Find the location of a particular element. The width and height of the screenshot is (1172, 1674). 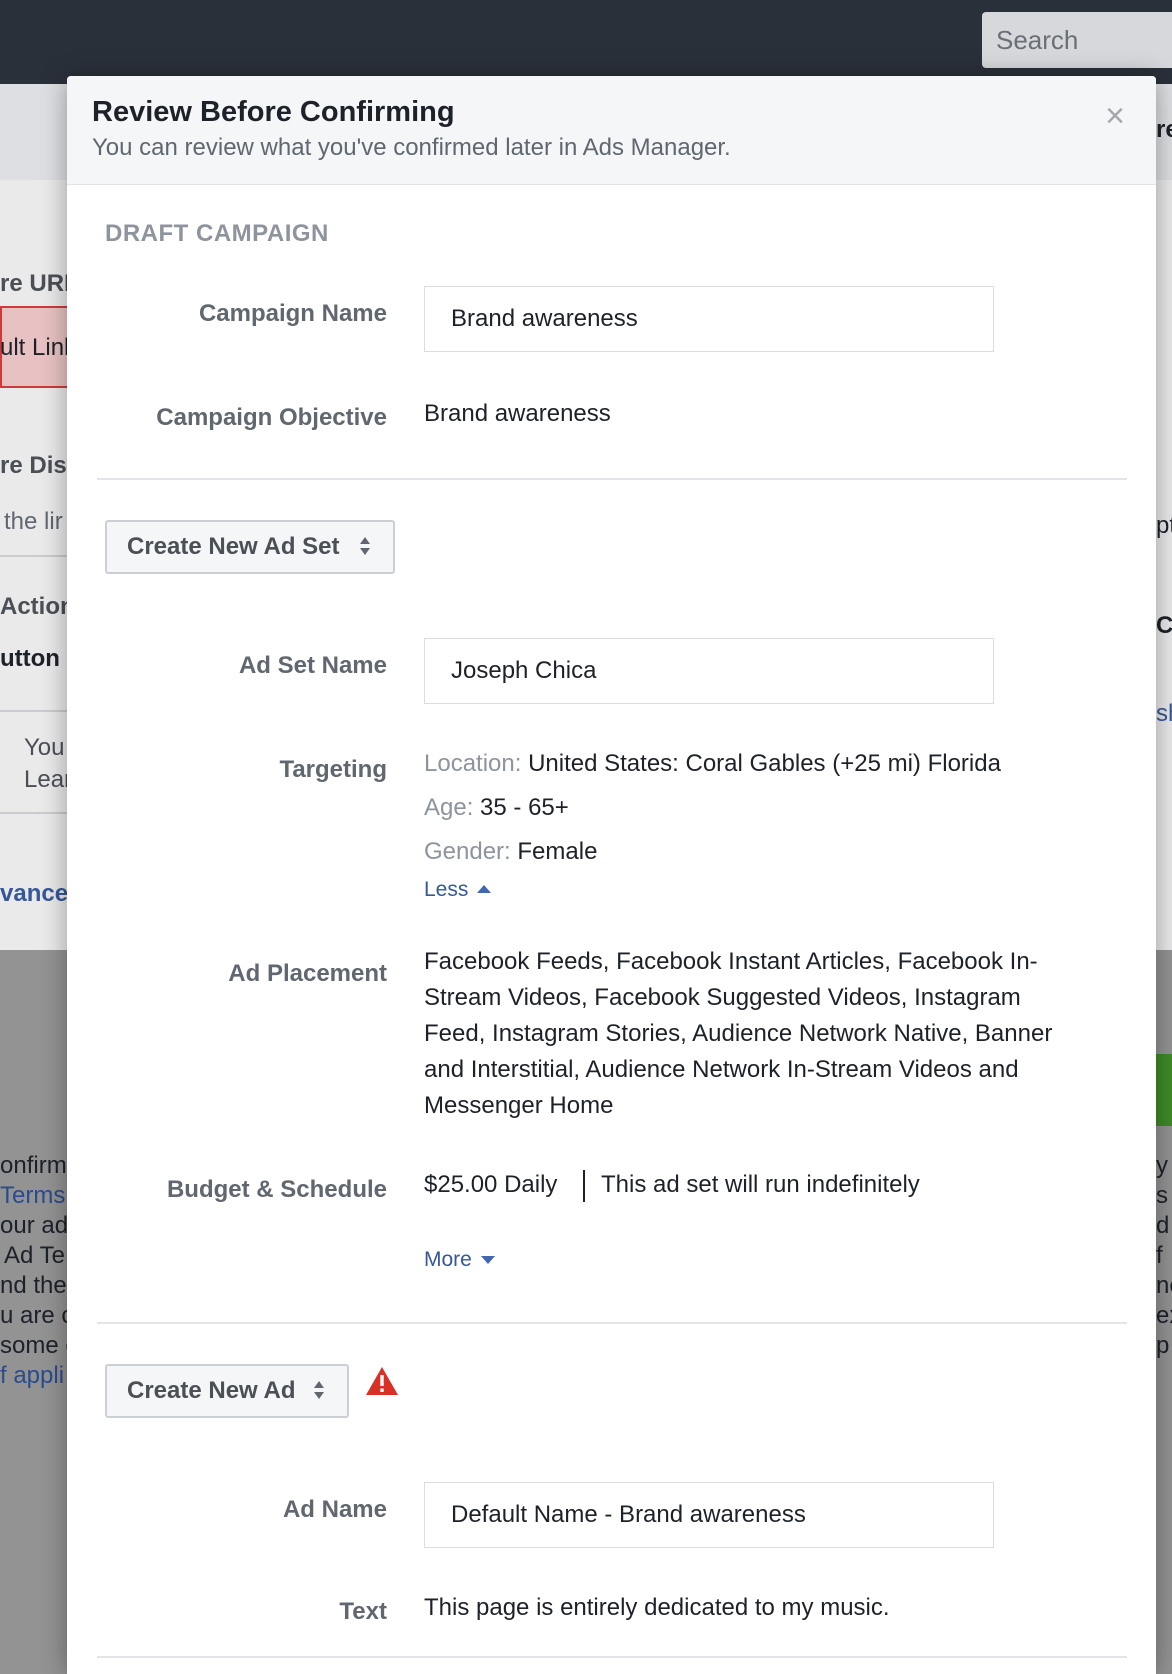

ad-name-field: Default Name - Brand awareness is located at coordinates (709, 1515).